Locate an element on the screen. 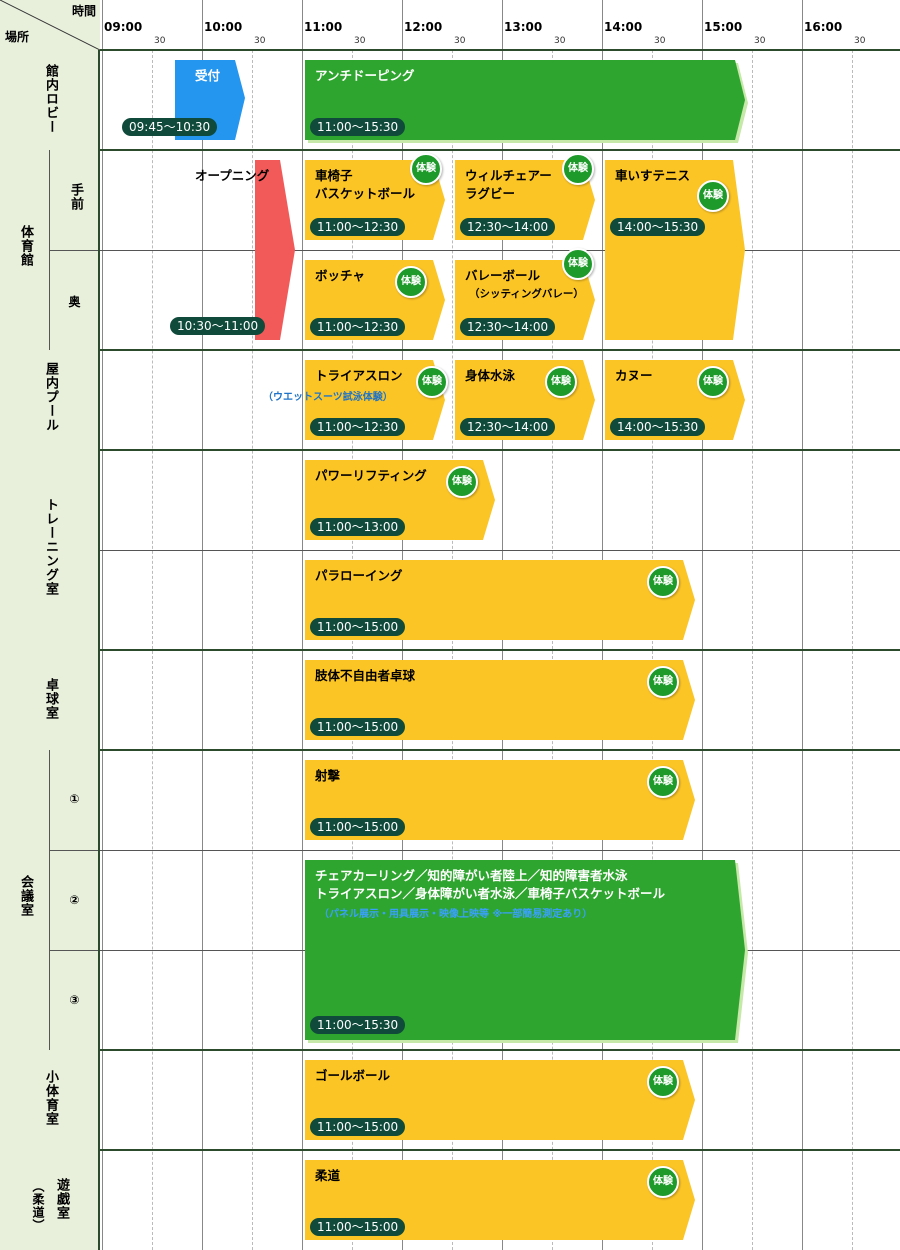  event-powerlifting-time: 11:00〜13:00 is located at coordinates (358, 527).